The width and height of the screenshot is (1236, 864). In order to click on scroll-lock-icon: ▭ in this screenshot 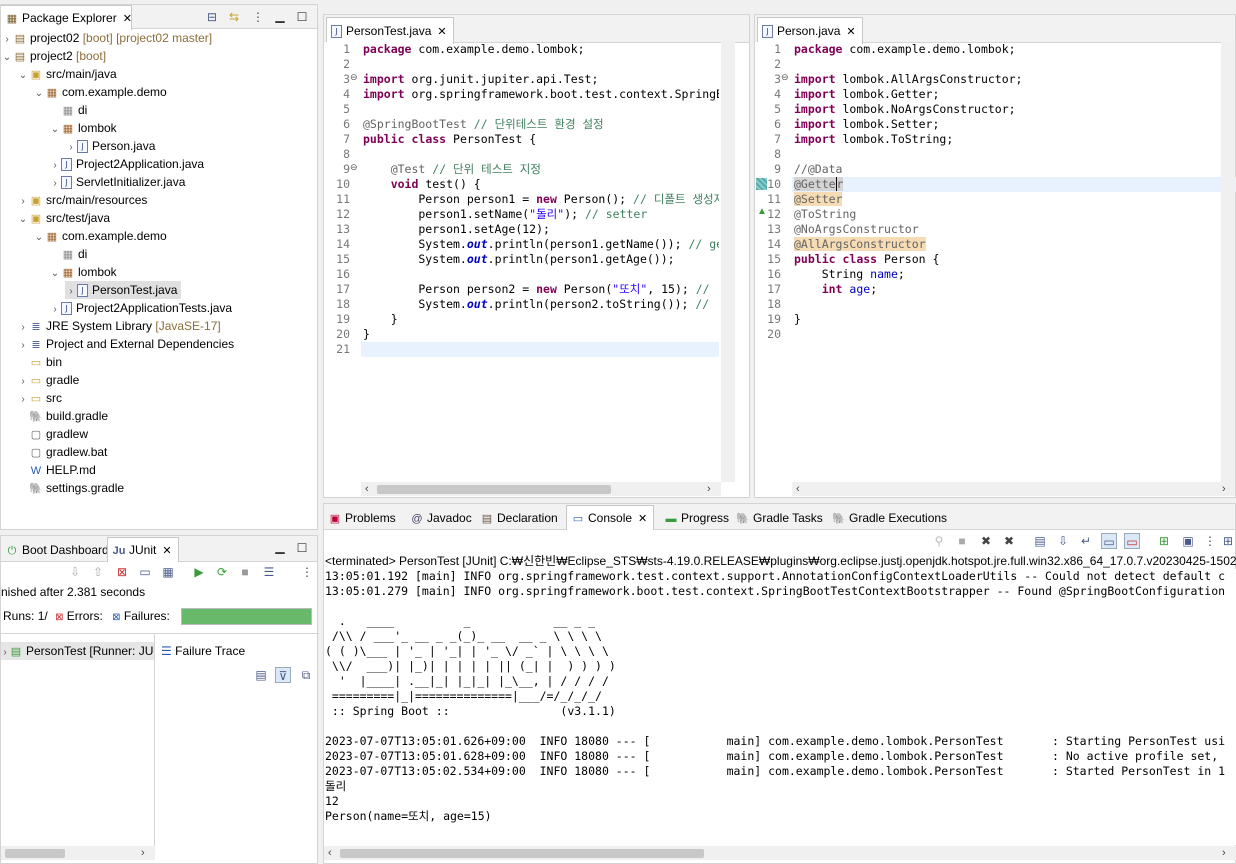, I will do `click(145, 572)`.